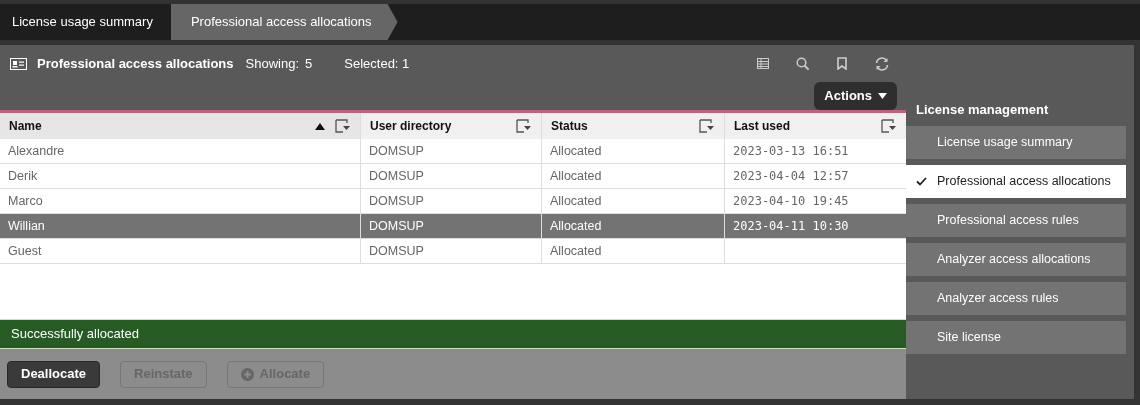 The image size is (1140, 405). I want to click on column-label: User directory, so click(411, 126).